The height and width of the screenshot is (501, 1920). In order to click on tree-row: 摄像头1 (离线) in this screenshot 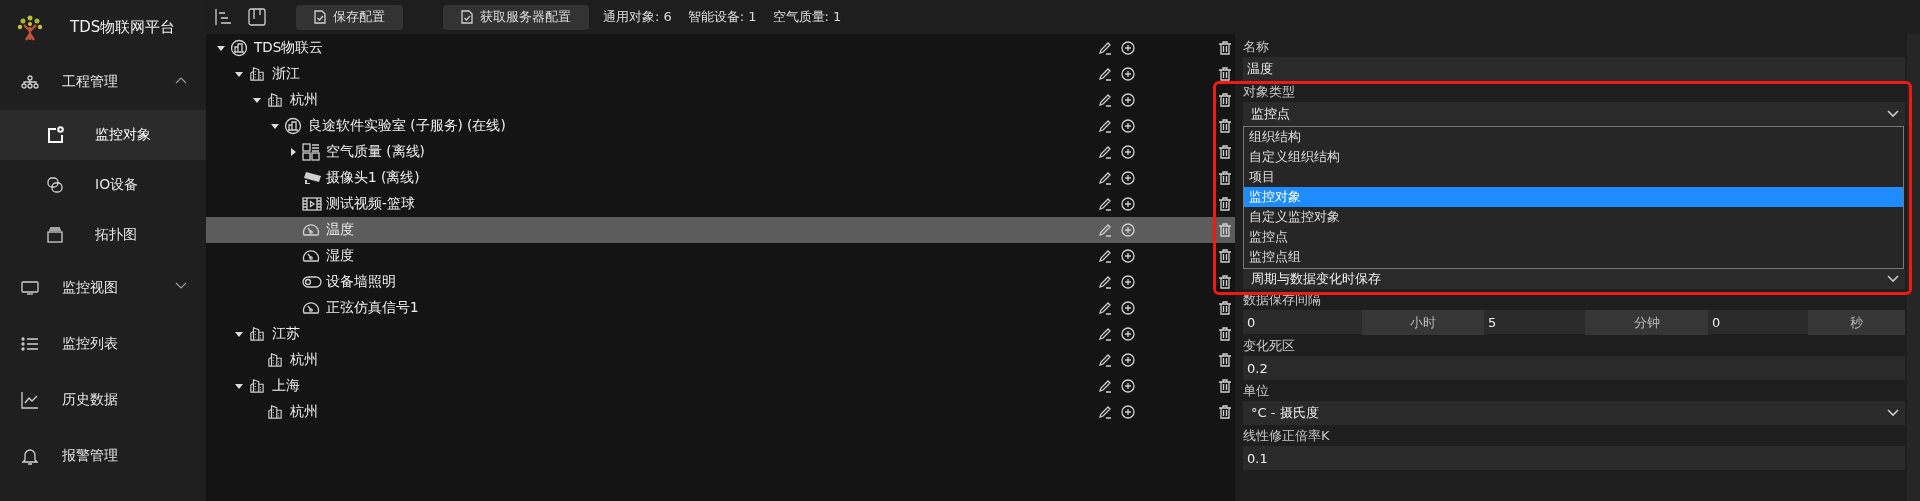, I will do `click(720, 178)`.